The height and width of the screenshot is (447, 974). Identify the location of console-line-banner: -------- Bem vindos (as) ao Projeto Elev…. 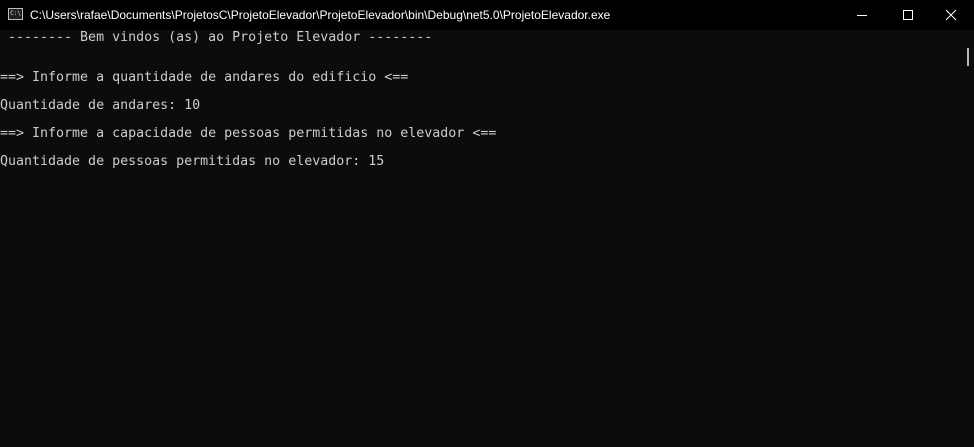
(216, 37).